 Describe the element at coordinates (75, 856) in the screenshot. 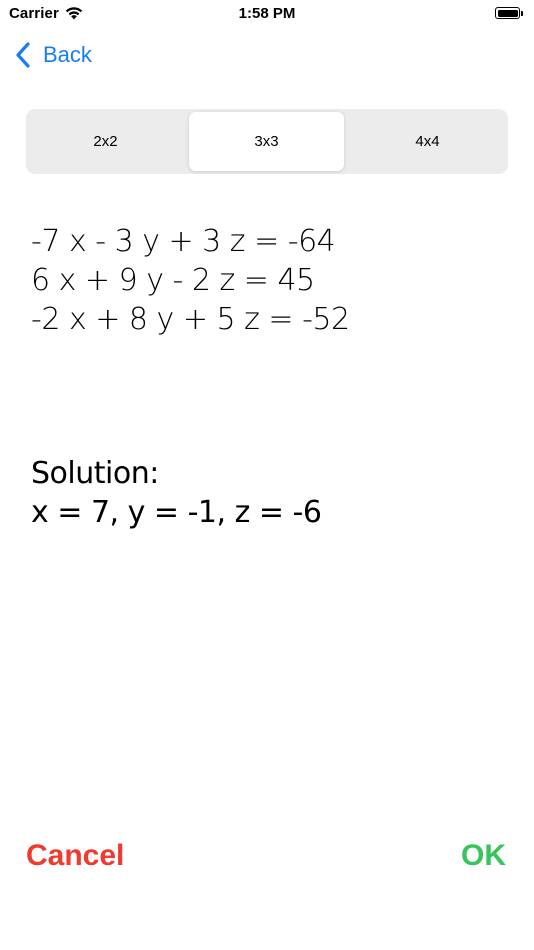

I see `cancel-button: Cancel` at that location.